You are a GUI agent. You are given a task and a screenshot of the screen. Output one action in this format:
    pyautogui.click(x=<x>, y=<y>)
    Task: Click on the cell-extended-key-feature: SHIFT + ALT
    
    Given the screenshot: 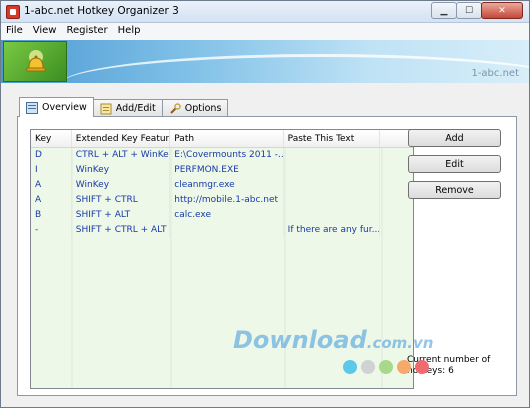 What is the action you would take?
    pyautogui.click(x=121, y=215)
    